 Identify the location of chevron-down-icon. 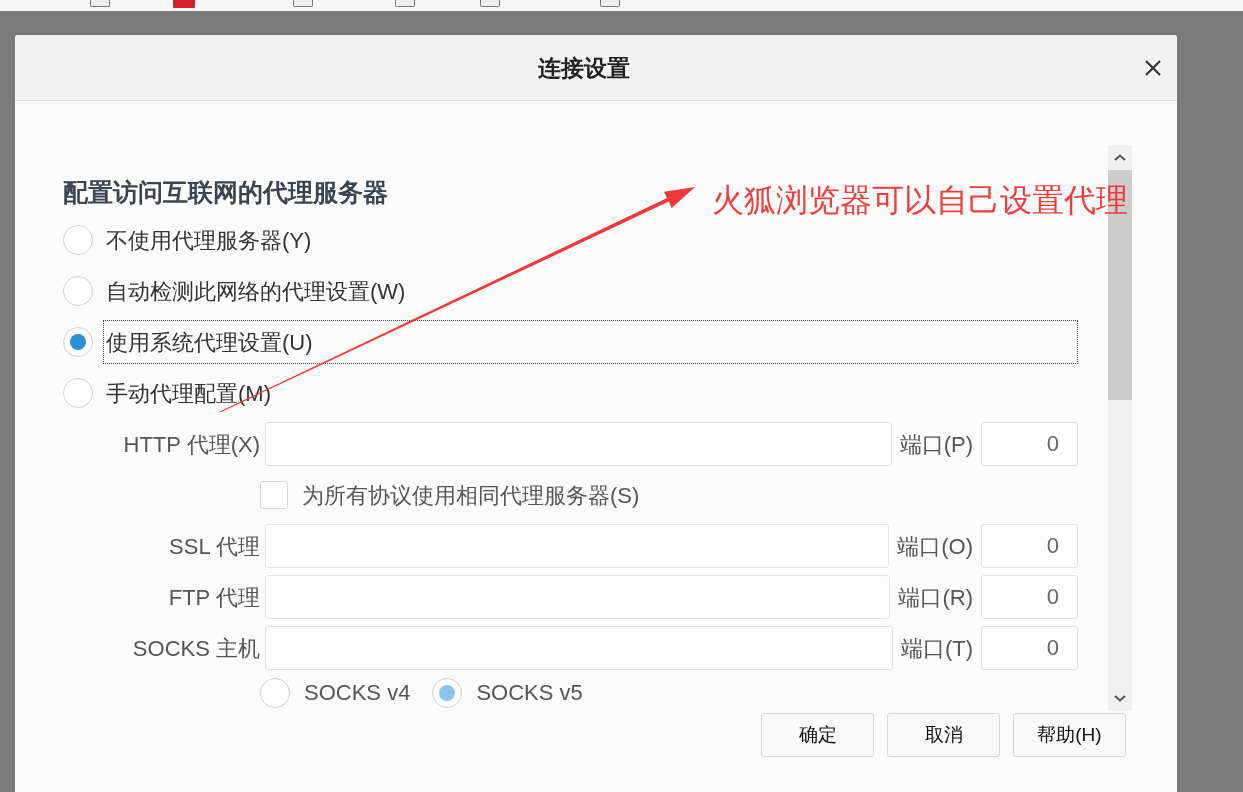
(1120, 698).